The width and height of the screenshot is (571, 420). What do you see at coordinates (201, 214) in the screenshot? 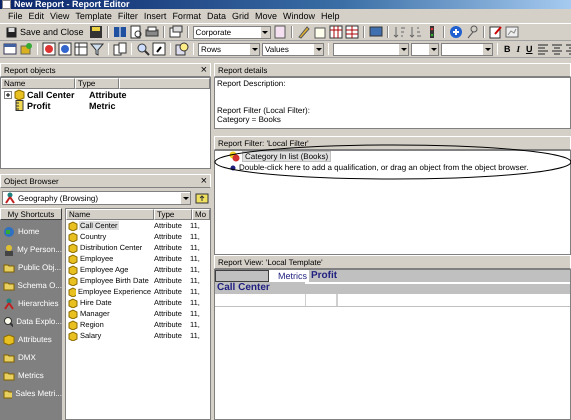
I see `column-header: Mo` at bounding box center [201, 214].